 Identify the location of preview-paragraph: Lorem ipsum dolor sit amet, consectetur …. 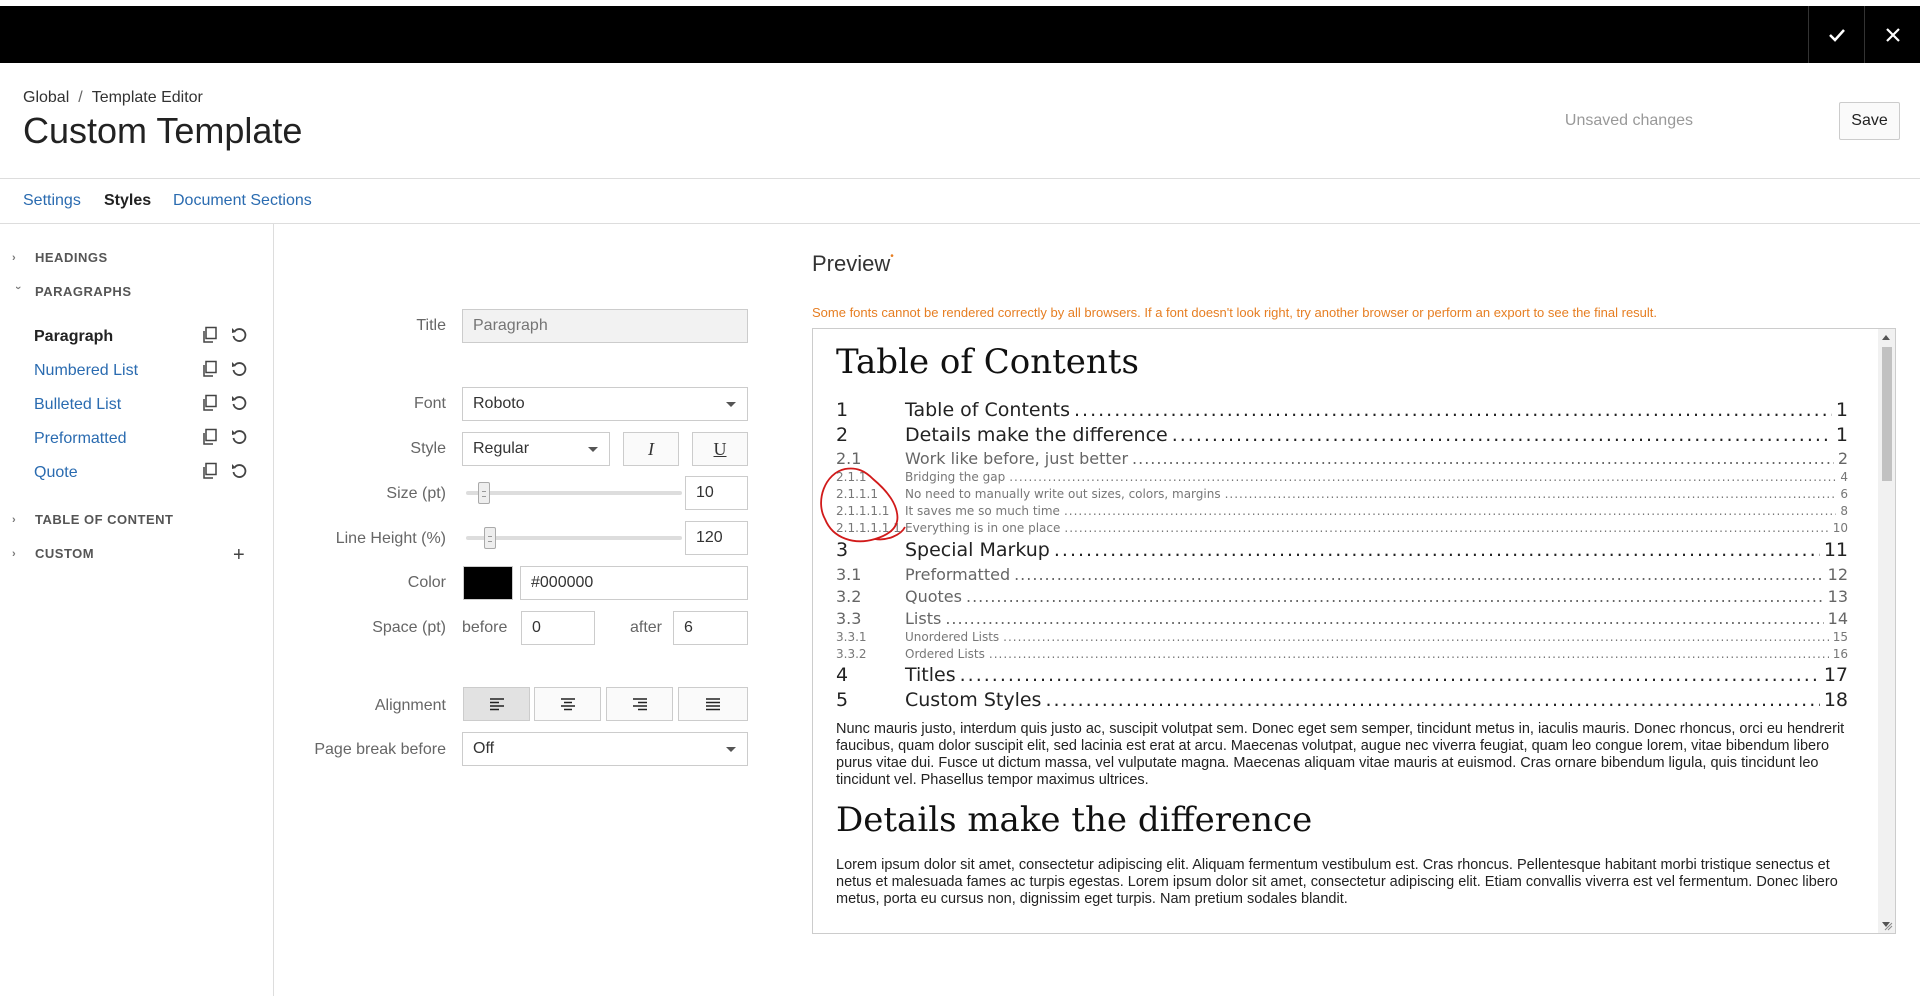
(1337, 882).